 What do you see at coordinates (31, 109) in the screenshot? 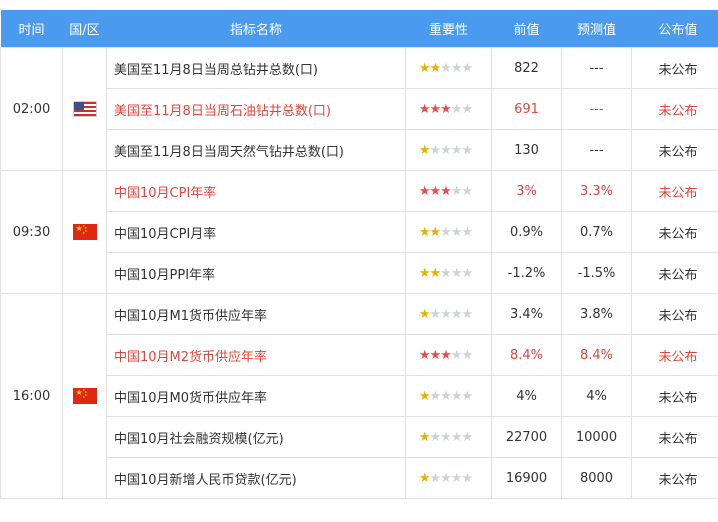
I see `time-cell: 02:00` at bounding box center [31, 109].